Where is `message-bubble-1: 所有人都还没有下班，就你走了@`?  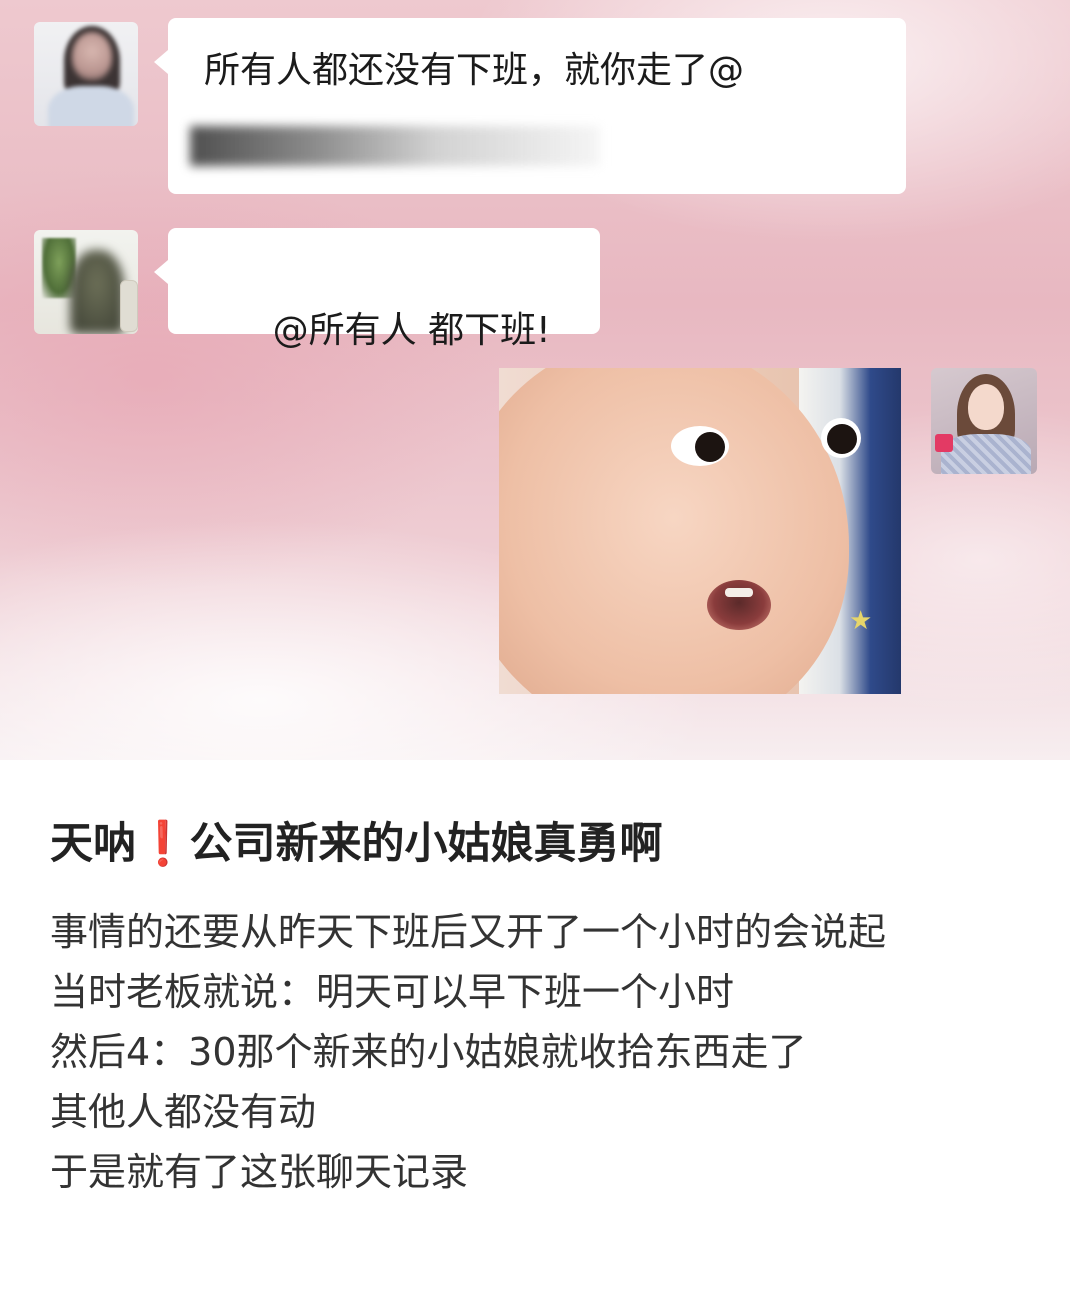 message-bubble-1: 所有人都还没有下班，就你走了@ is located at coordinates (530, 106).